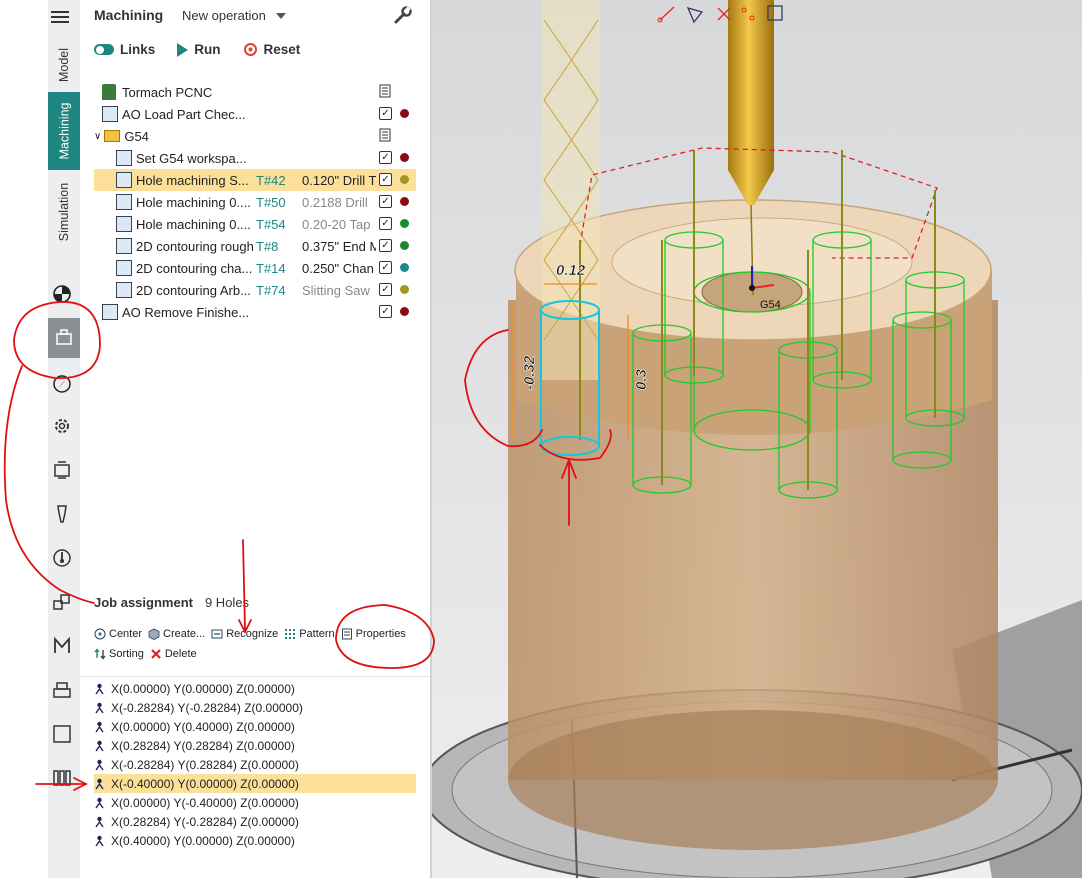  What do you see at coordinates (64, 131) in the screenshot?
I see `tab-machining: Machining` at bounding box center [64, 131].